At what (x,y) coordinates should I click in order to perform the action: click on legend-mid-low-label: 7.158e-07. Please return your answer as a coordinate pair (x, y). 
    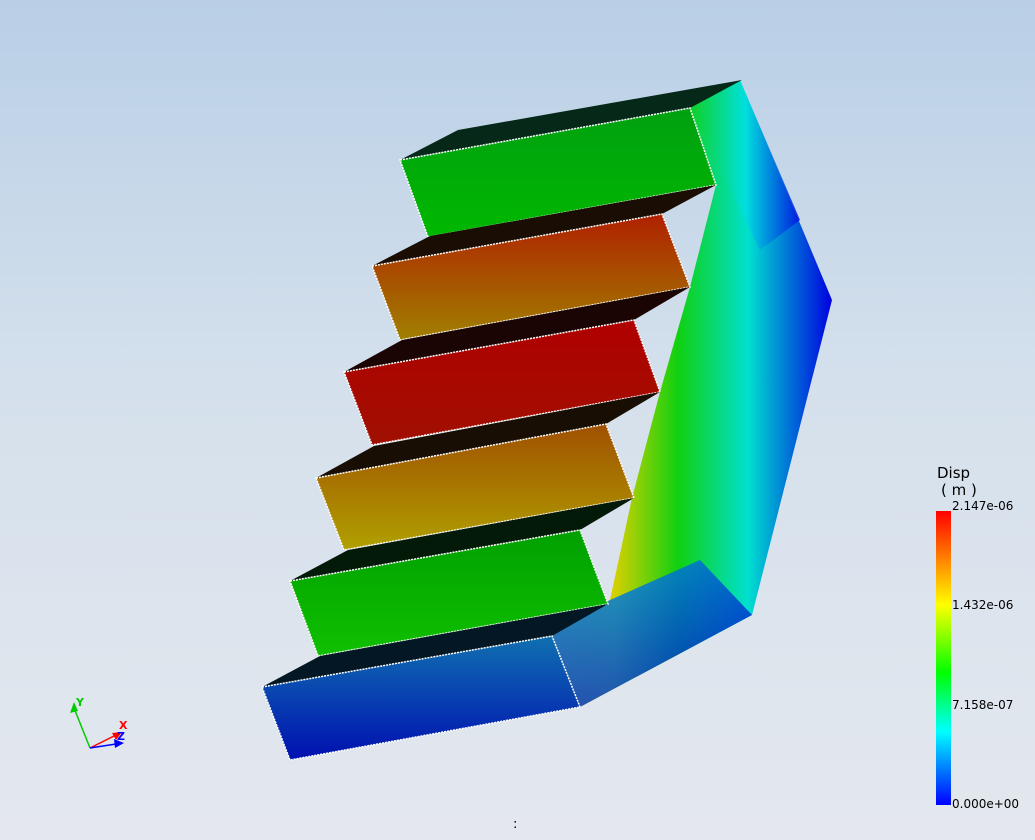
    Looking at the image, I should click on (983, 705).